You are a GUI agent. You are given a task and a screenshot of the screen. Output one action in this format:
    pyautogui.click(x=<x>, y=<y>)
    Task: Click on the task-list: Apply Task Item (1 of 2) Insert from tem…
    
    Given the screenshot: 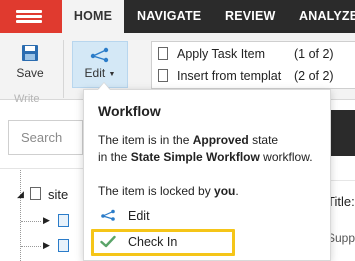 What is the action you would take?
    pyautogui.click(x=253, y=65)
    